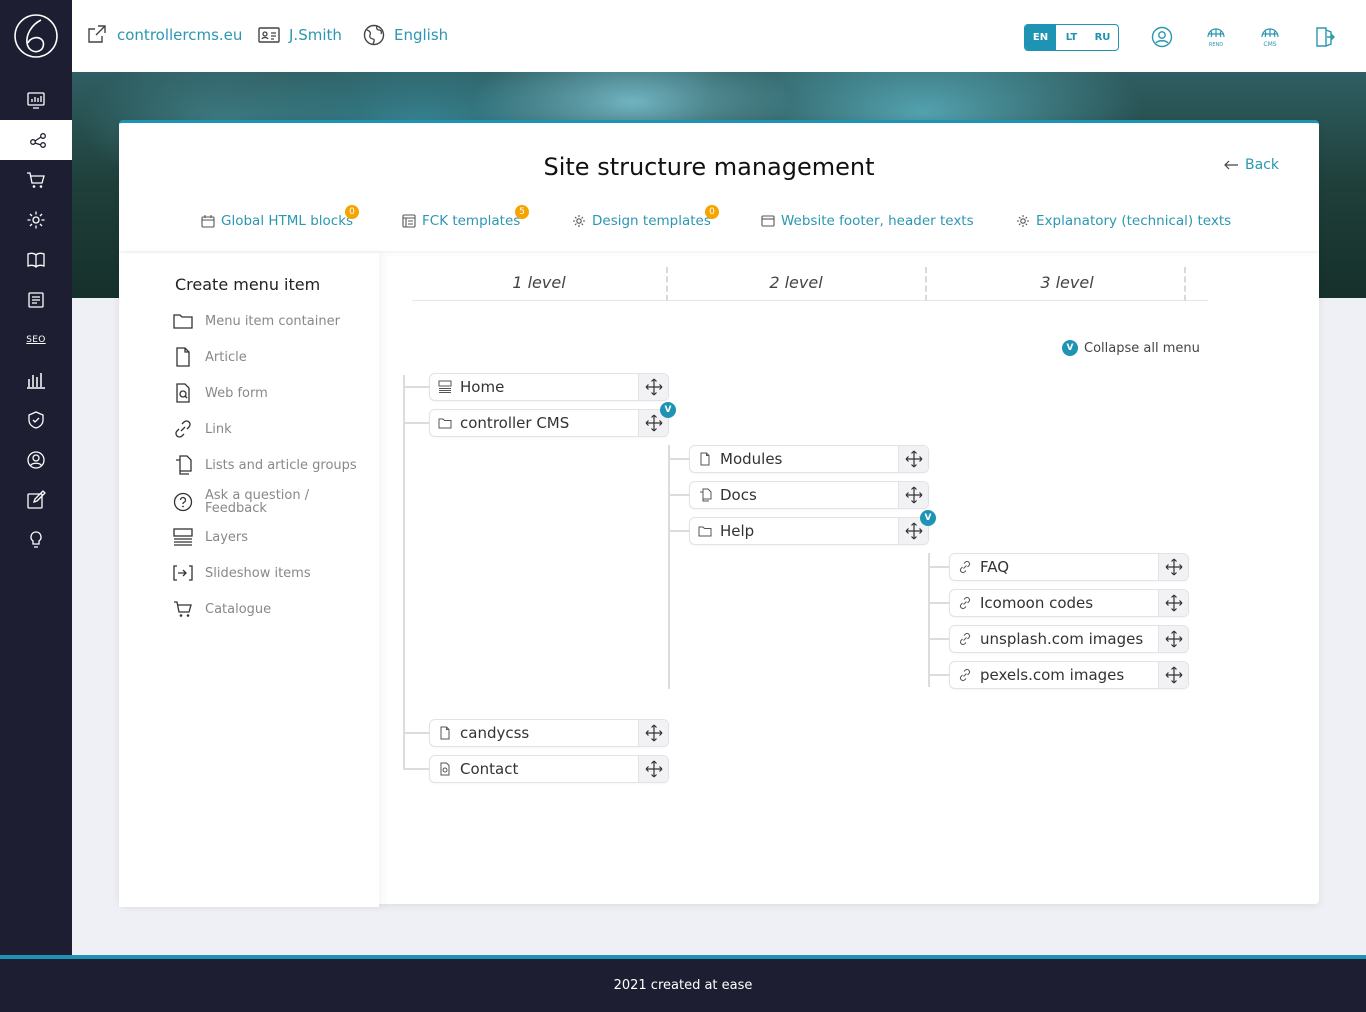  What do you see at coordinates (36, 420) in the screenshot?
I see `shield-icon` at bounding box center [36, 420].